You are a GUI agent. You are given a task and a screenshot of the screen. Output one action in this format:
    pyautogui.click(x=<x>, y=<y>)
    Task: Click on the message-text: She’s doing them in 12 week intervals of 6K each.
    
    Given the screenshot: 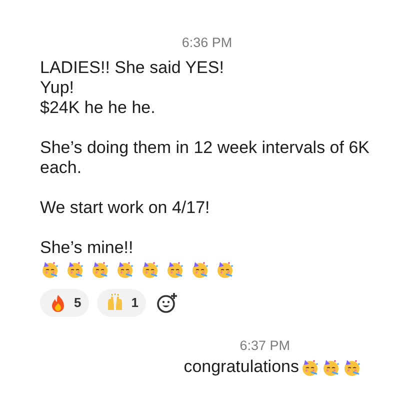 What is the action you would take?
    pyautogui.click(x=205, y=158)
    